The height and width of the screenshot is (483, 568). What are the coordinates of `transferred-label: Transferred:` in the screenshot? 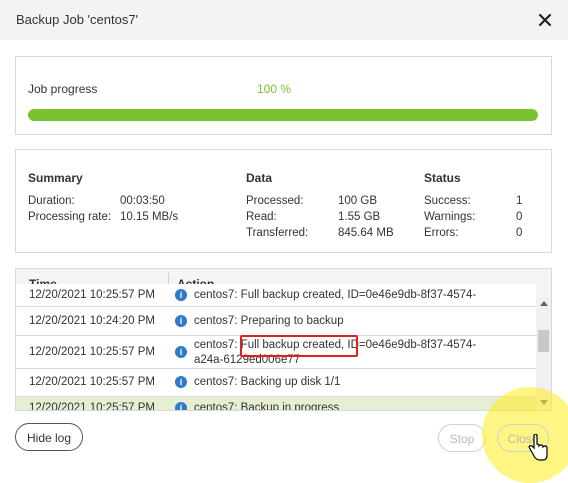 It's located at (277, 233).